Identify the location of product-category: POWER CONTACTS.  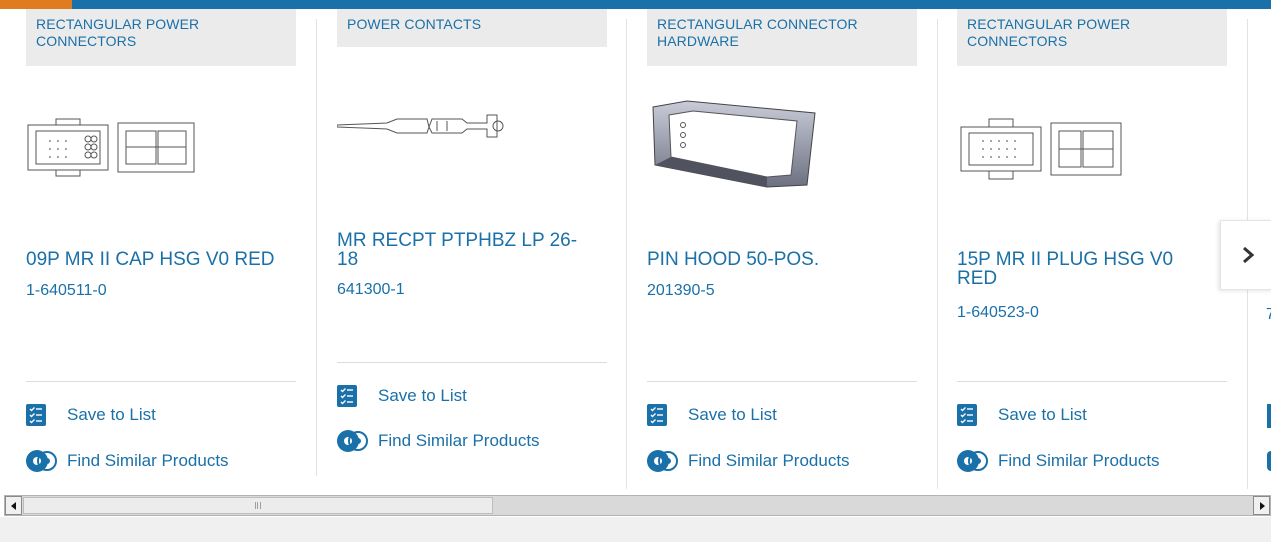
(472, 28).